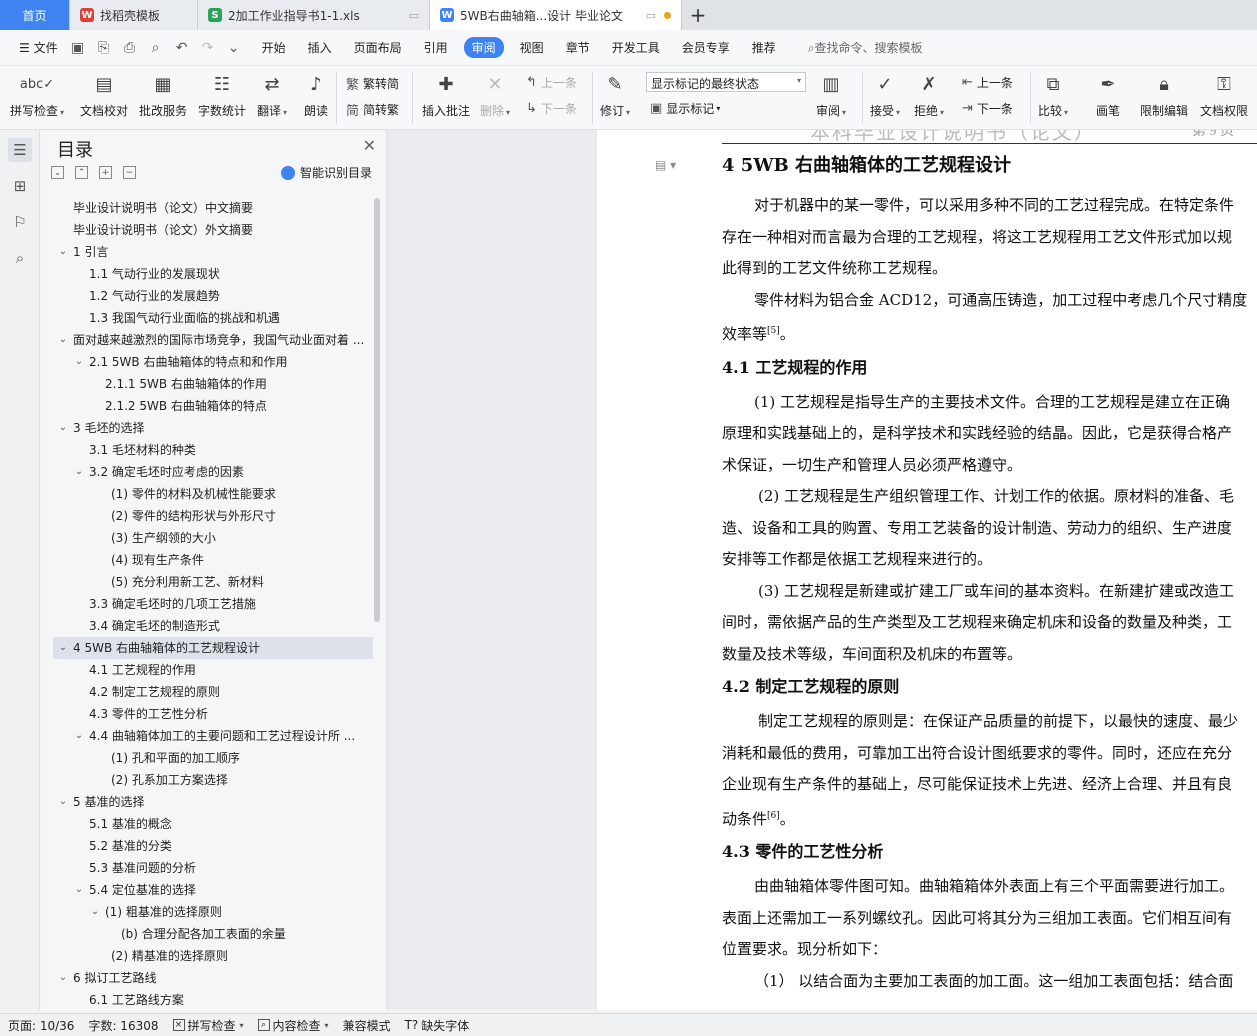 The width and height of the screenshot is (1257, 1036). I want to click on toc-item: 1.1 气动行业的发展现状, so click(213, 274).